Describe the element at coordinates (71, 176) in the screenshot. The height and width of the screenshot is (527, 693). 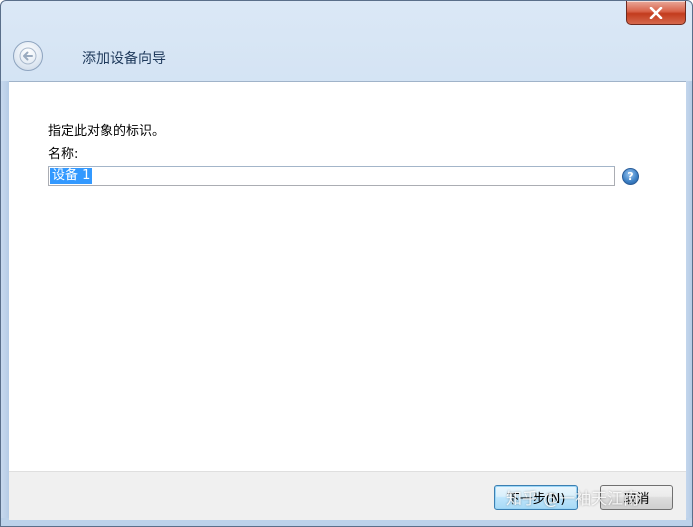
I see `name-input-value: 设备 1` at that location.